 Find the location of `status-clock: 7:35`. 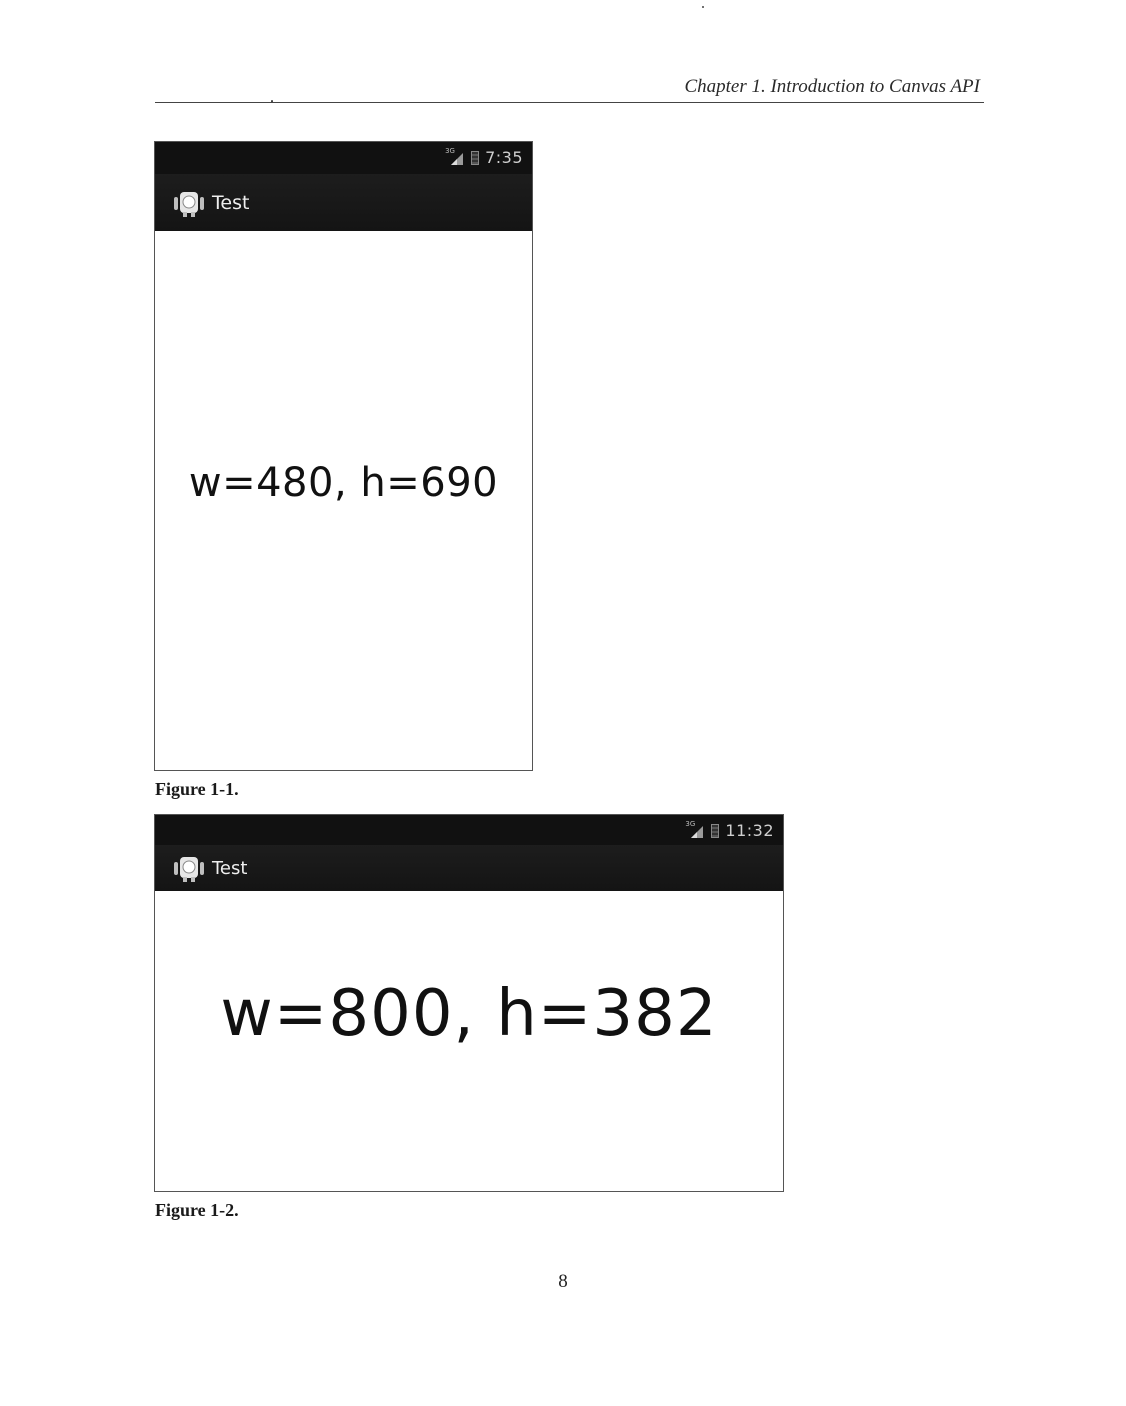

status-clock: 7:35 is located at coordinates (504, 157).